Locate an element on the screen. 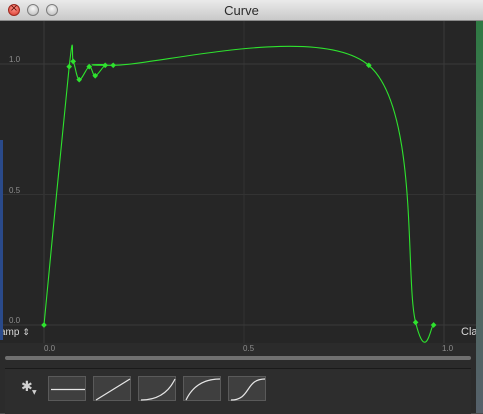  background-window-edge-left is located at coordinates (1, 240).